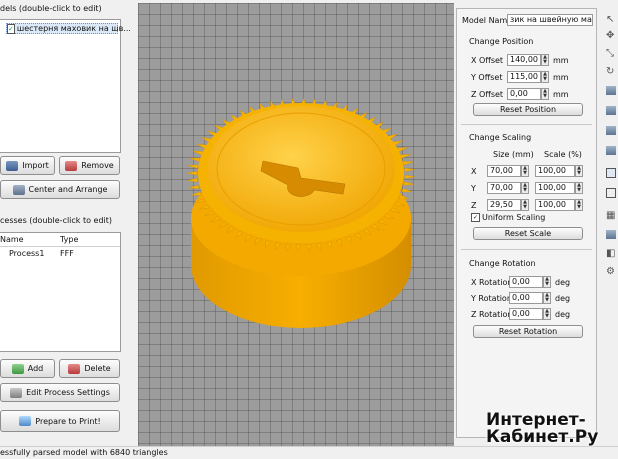 This screenshot has height=459, width=618. Describe the element at coordinates (524, 94) in the screenshot. I see `z-offset-input: 0,00` at that location.